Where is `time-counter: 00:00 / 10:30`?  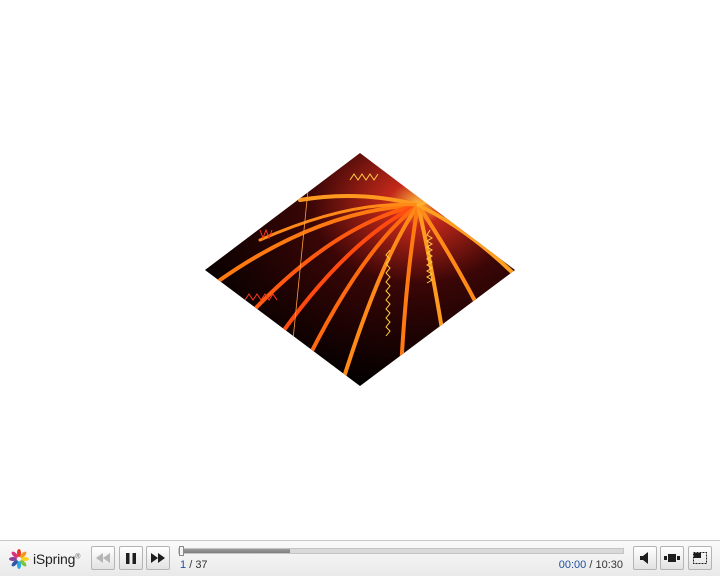 time-counter: 00:00 / 10:30 is located at coordinates (591, 565).